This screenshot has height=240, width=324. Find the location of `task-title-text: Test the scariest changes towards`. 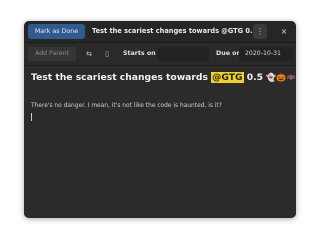

task-title-text: Test the scariest changes towards is located at coordinates (121, 77).